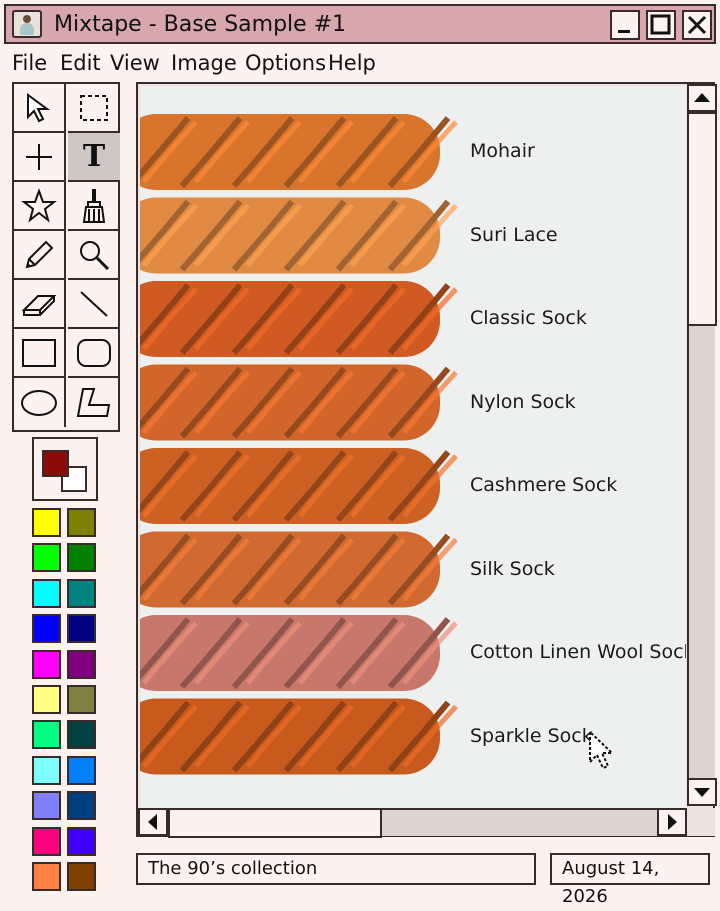 Image resolution: width=720 pixels, height=911 pixels. What do you see at coordinates (94, 108) in the screenshot?
I see `dashed-select-icon` at bounding box center [94, 108].